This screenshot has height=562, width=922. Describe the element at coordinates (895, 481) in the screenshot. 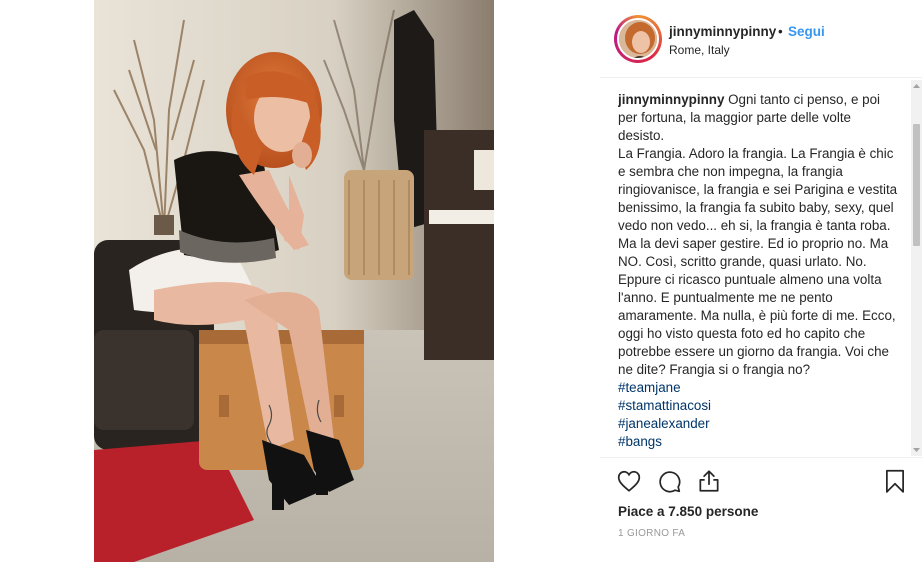

I see `bookmark-icon` at that location.